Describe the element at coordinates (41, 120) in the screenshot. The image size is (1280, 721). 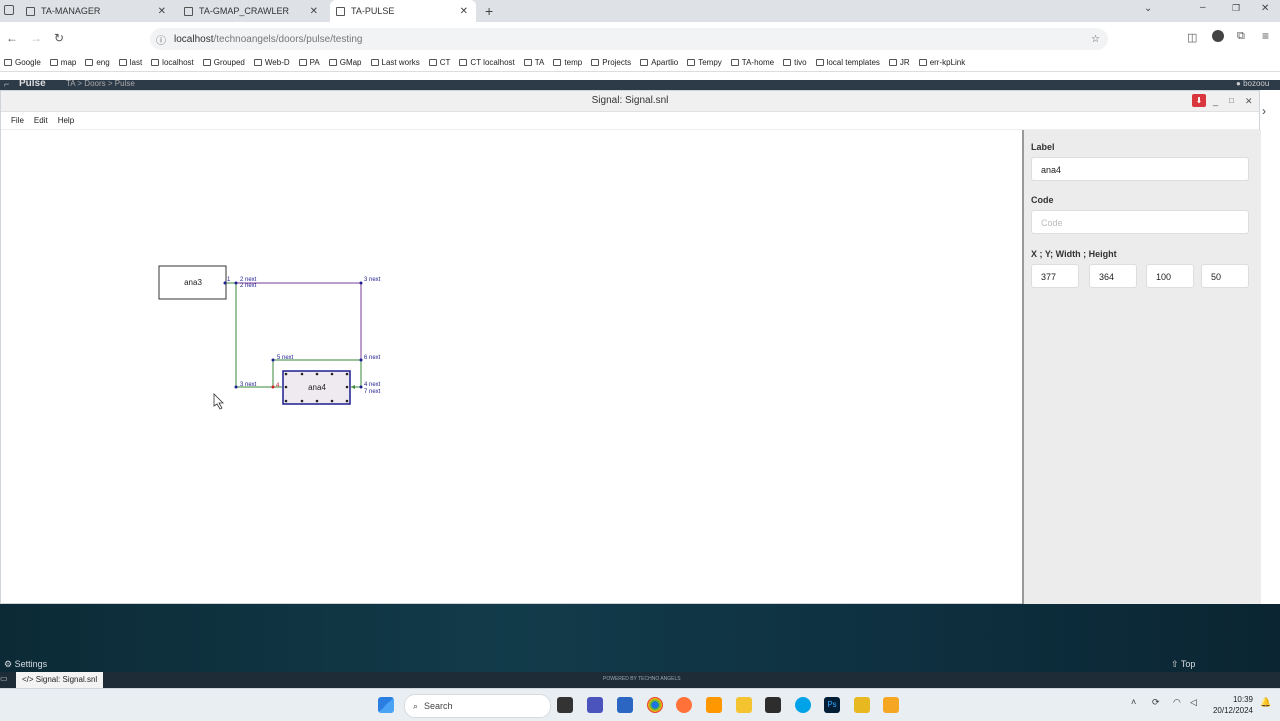
I see `menu-edit: Edit` at that location.